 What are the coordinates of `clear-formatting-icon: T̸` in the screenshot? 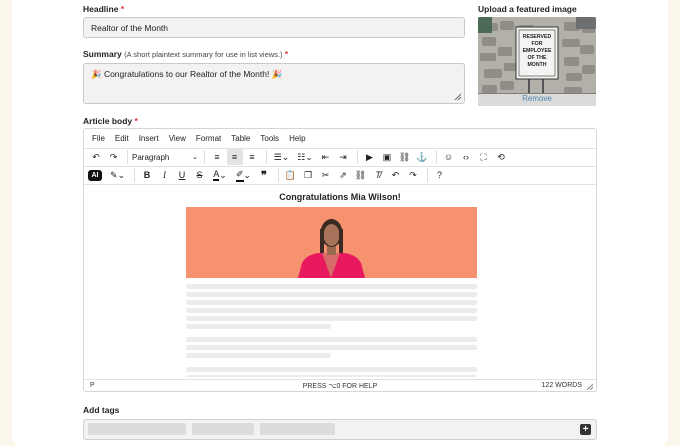 It's located at (378, 175).